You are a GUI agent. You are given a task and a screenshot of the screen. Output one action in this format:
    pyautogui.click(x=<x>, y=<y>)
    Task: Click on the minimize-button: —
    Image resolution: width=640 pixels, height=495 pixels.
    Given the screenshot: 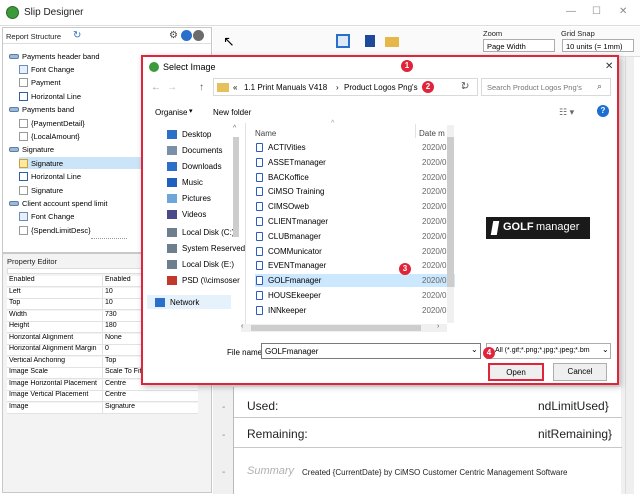 What is the action you would take?
    pyautogui.click(x=571, y=11)
    